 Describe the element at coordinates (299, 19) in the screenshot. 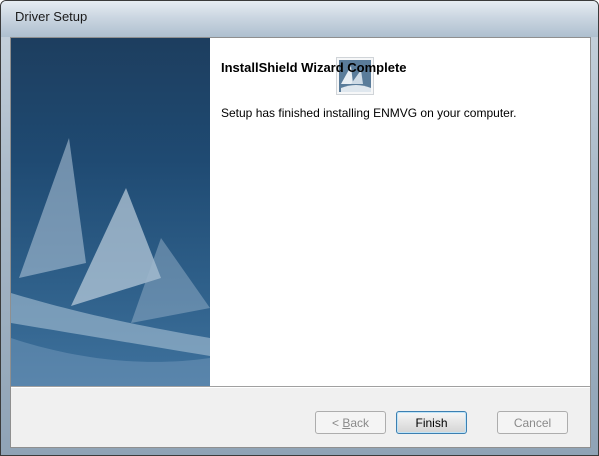

I see `title-bar: Driver Setup` at that location.